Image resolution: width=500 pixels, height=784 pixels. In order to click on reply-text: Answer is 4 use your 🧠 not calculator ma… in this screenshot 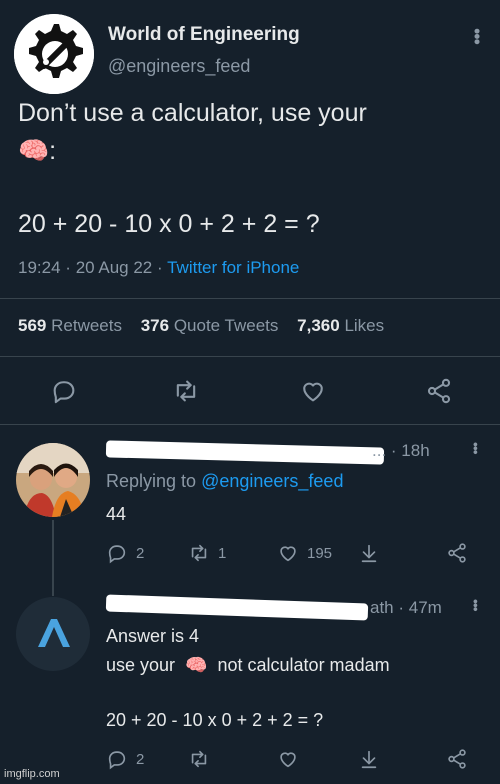, I will do `click(296, 678)`.